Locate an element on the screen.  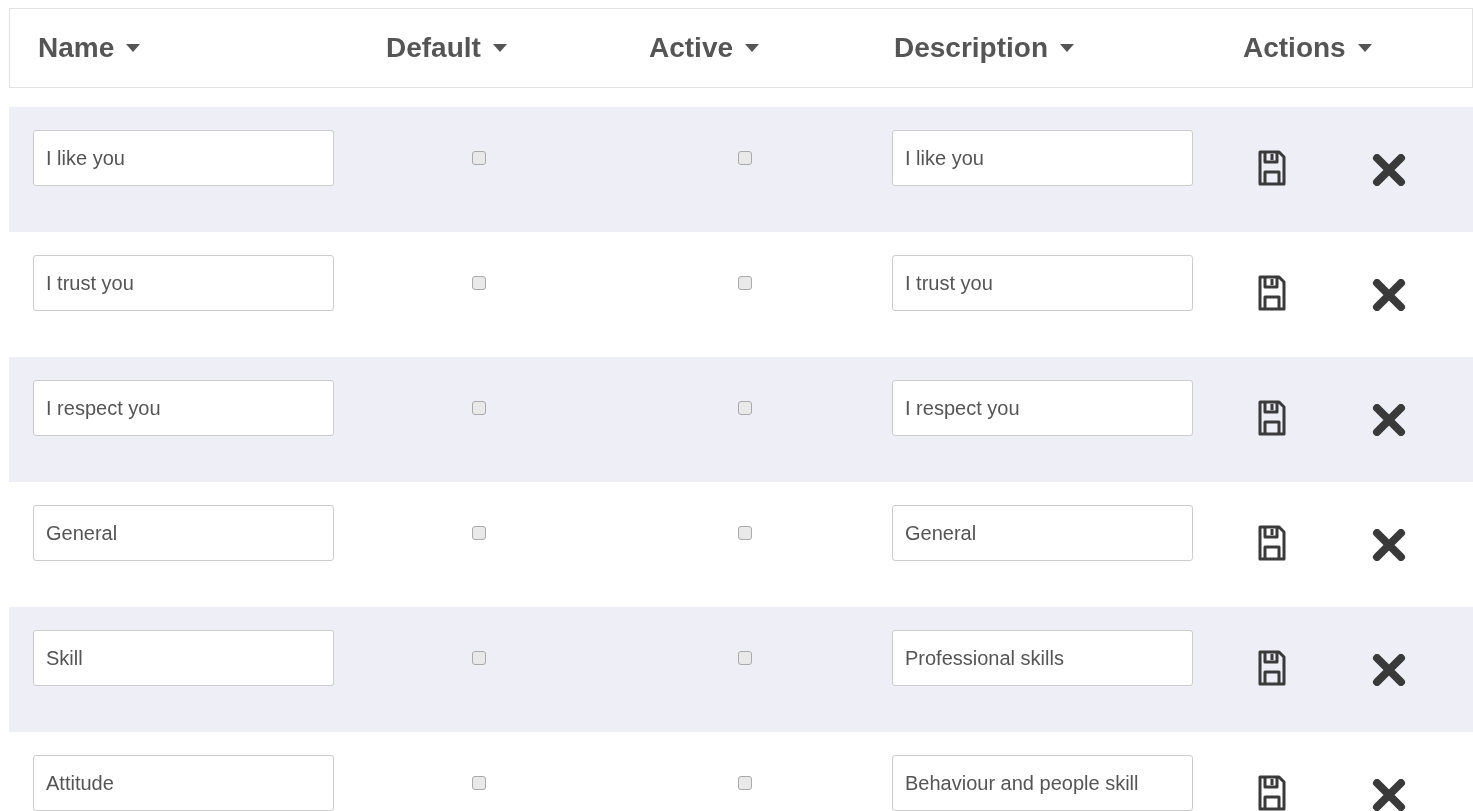
text-field: Professional skills is located at coordinates (1042, 658).